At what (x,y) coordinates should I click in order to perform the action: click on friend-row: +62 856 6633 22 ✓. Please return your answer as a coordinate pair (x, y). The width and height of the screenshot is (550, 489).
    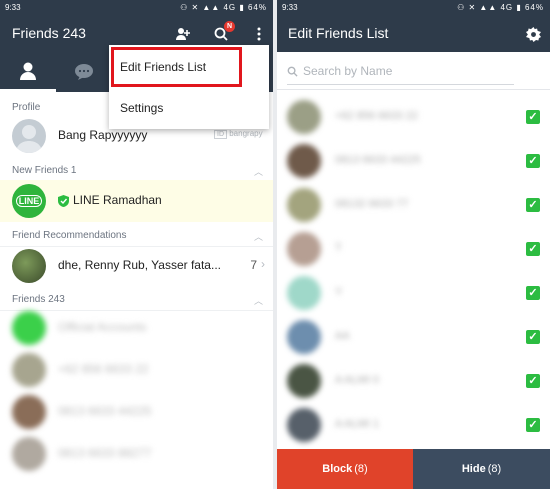
    Looking at the image, I should click on (413, 117).